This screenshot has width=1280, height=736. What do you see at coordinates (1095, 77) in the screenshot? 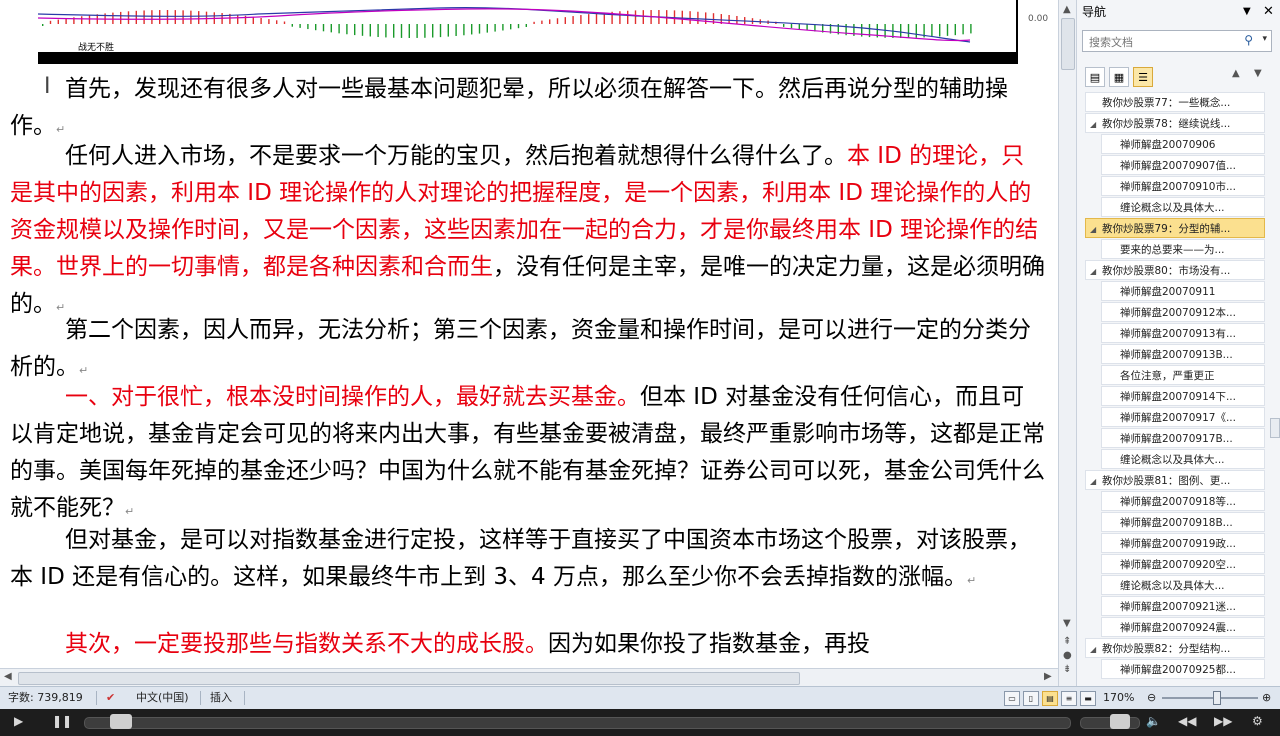
I see `headings-view-icon: ▤` at bounding box center [1095, 77].